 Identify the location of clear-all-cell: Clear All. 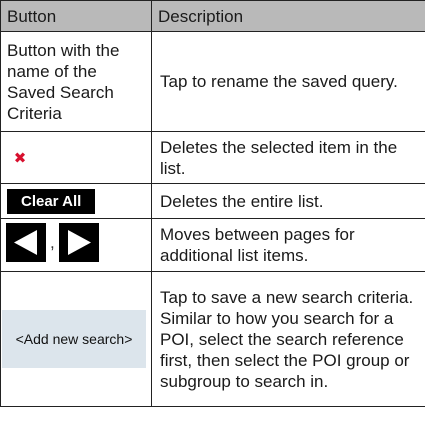
(76, 201).